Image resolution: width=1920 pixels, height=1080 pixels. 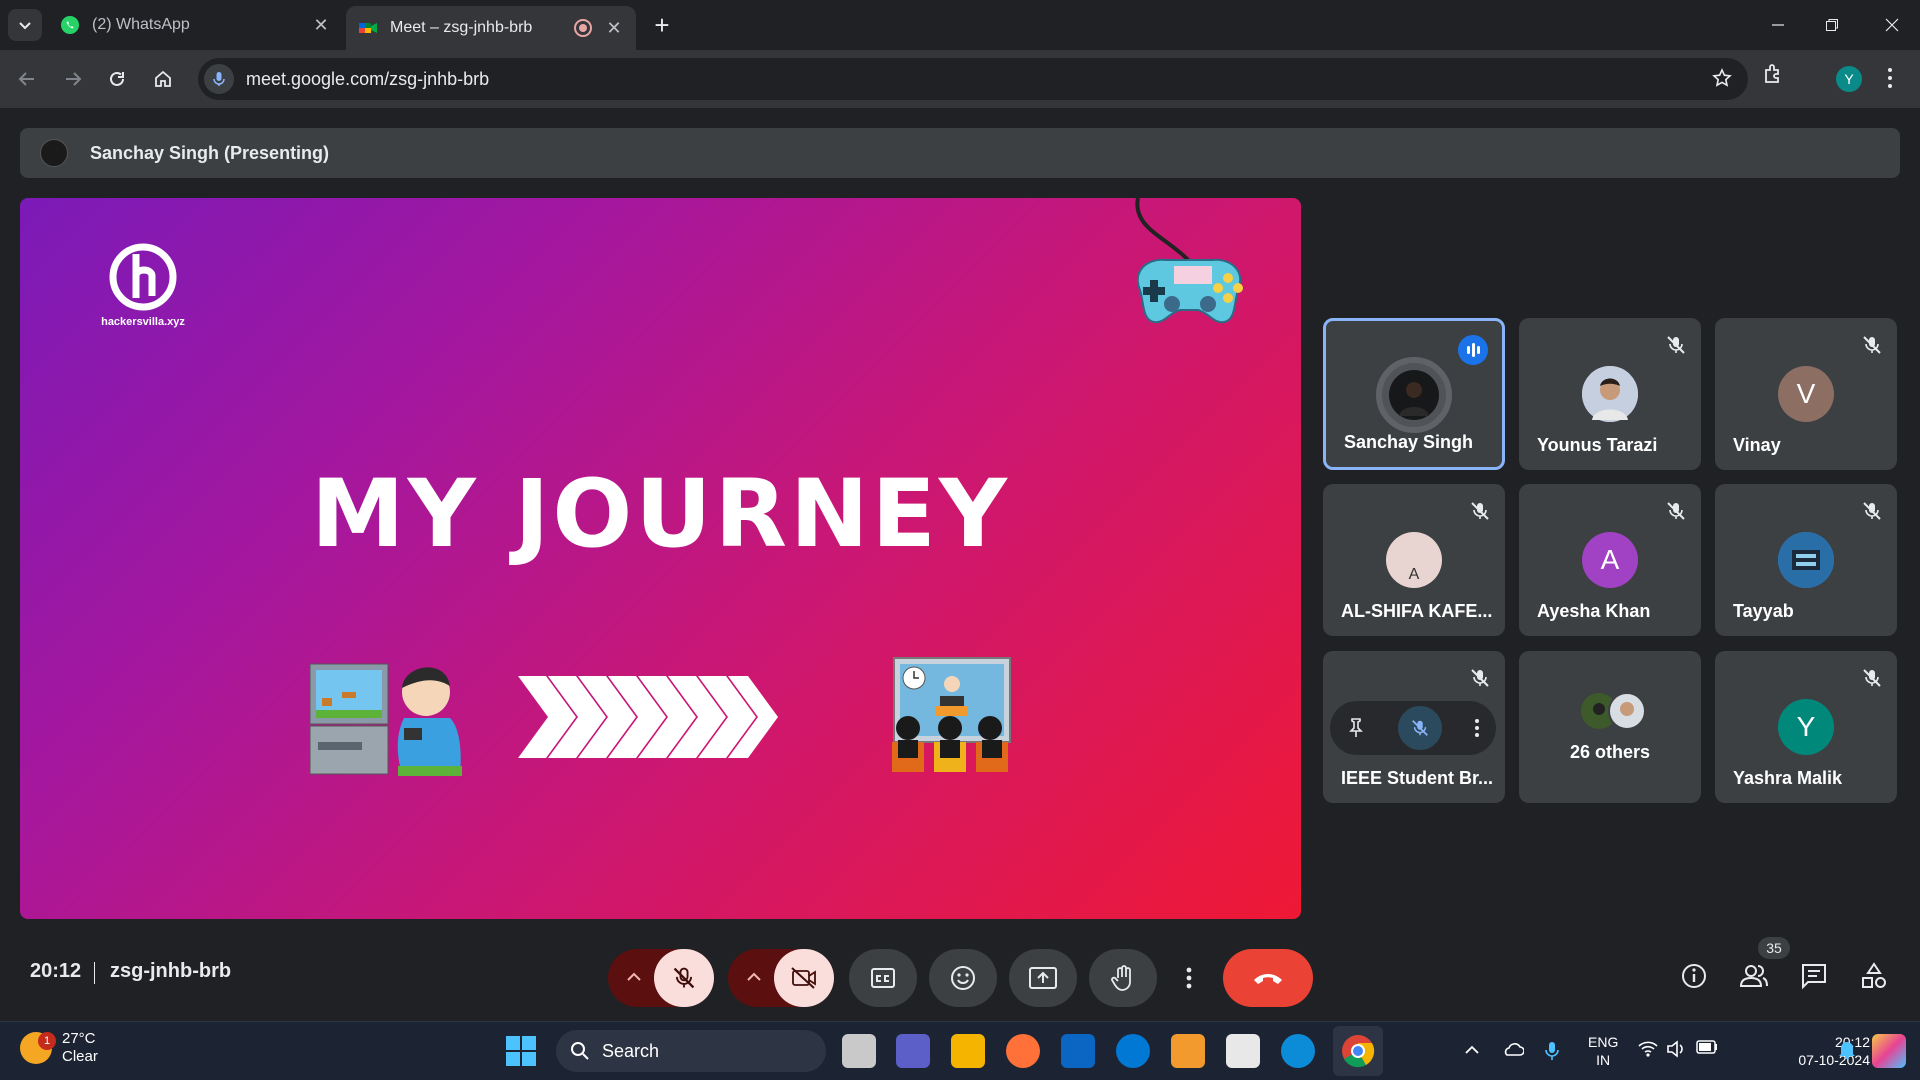 I want to click on participant-name: Yashra Malik, so click(x=1788, y=778).